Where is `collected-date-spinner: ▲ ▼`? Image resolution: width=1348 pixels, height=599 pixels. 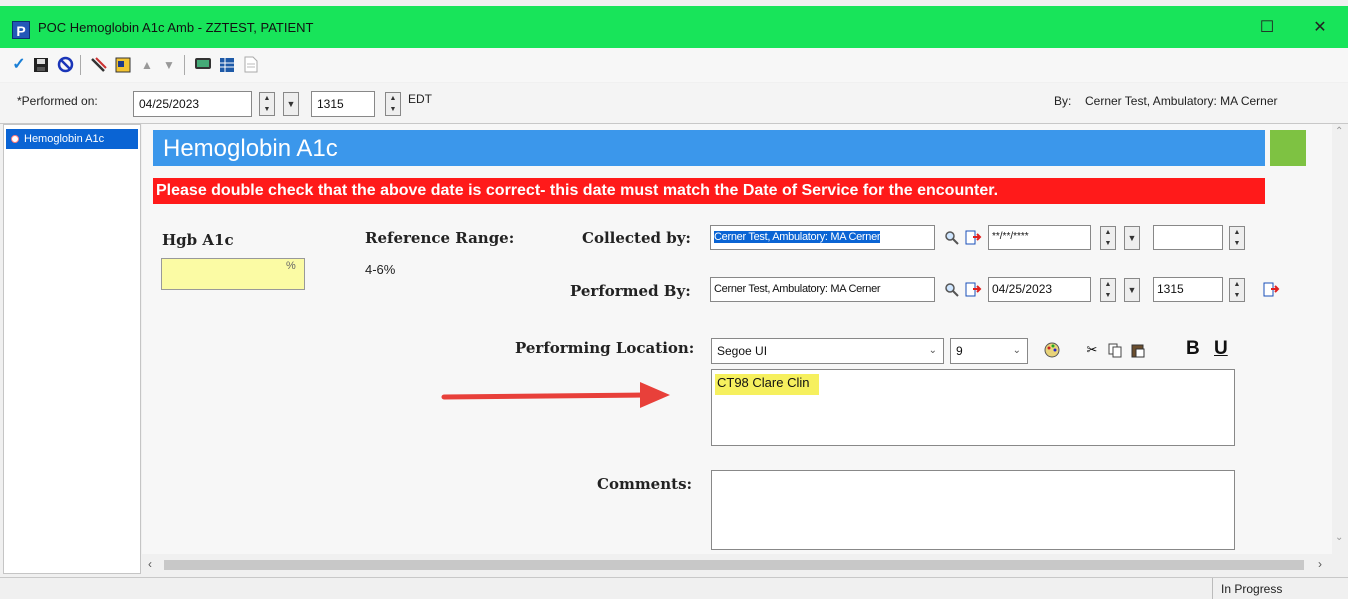
collected-date-spinner: ▲ ▼ is located at coordinates (1108, 238).